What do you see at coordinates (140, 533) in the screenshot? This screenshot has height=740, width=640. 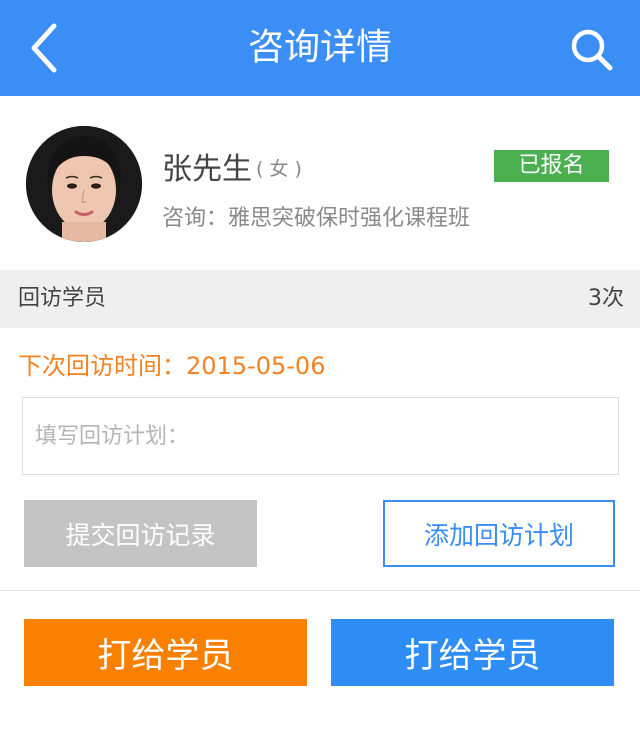 I see `submit-record-button: 提交回访记录` at bounding box center [140, 533].